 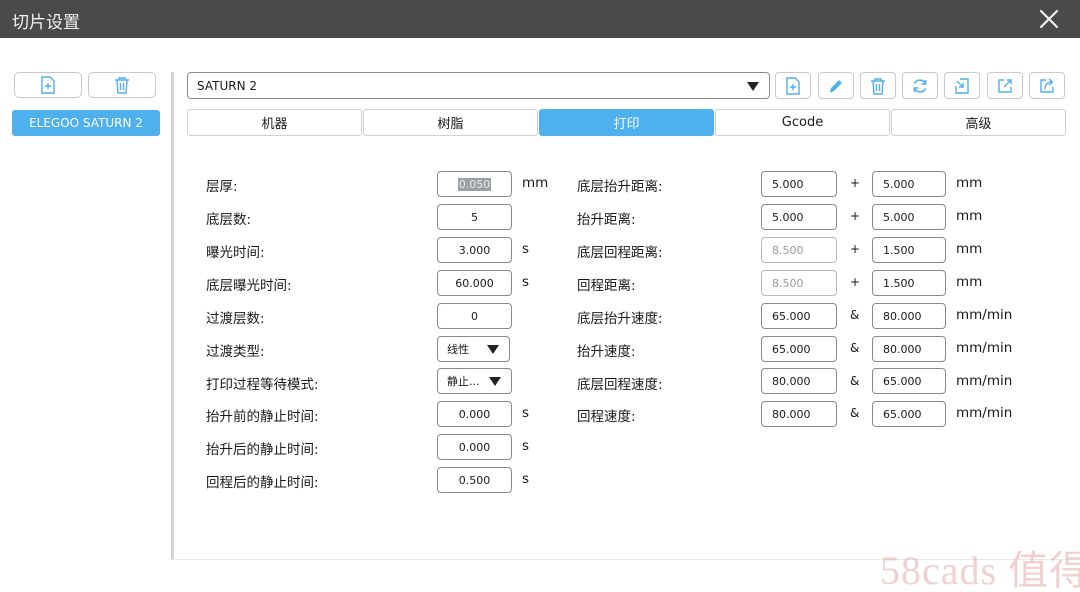 I want to click on bottom-exposure-input: 60.000, so click(x=474, y=283).